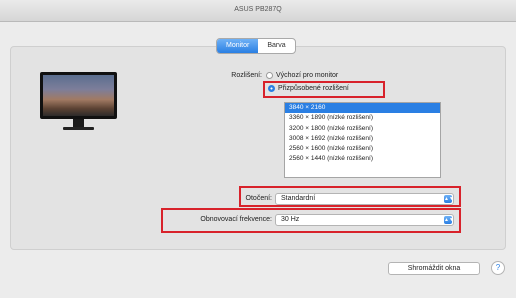 This screenshot has width=516, height=298. I want to click on window-title: ASUS PB287Q, so click(258, 9).